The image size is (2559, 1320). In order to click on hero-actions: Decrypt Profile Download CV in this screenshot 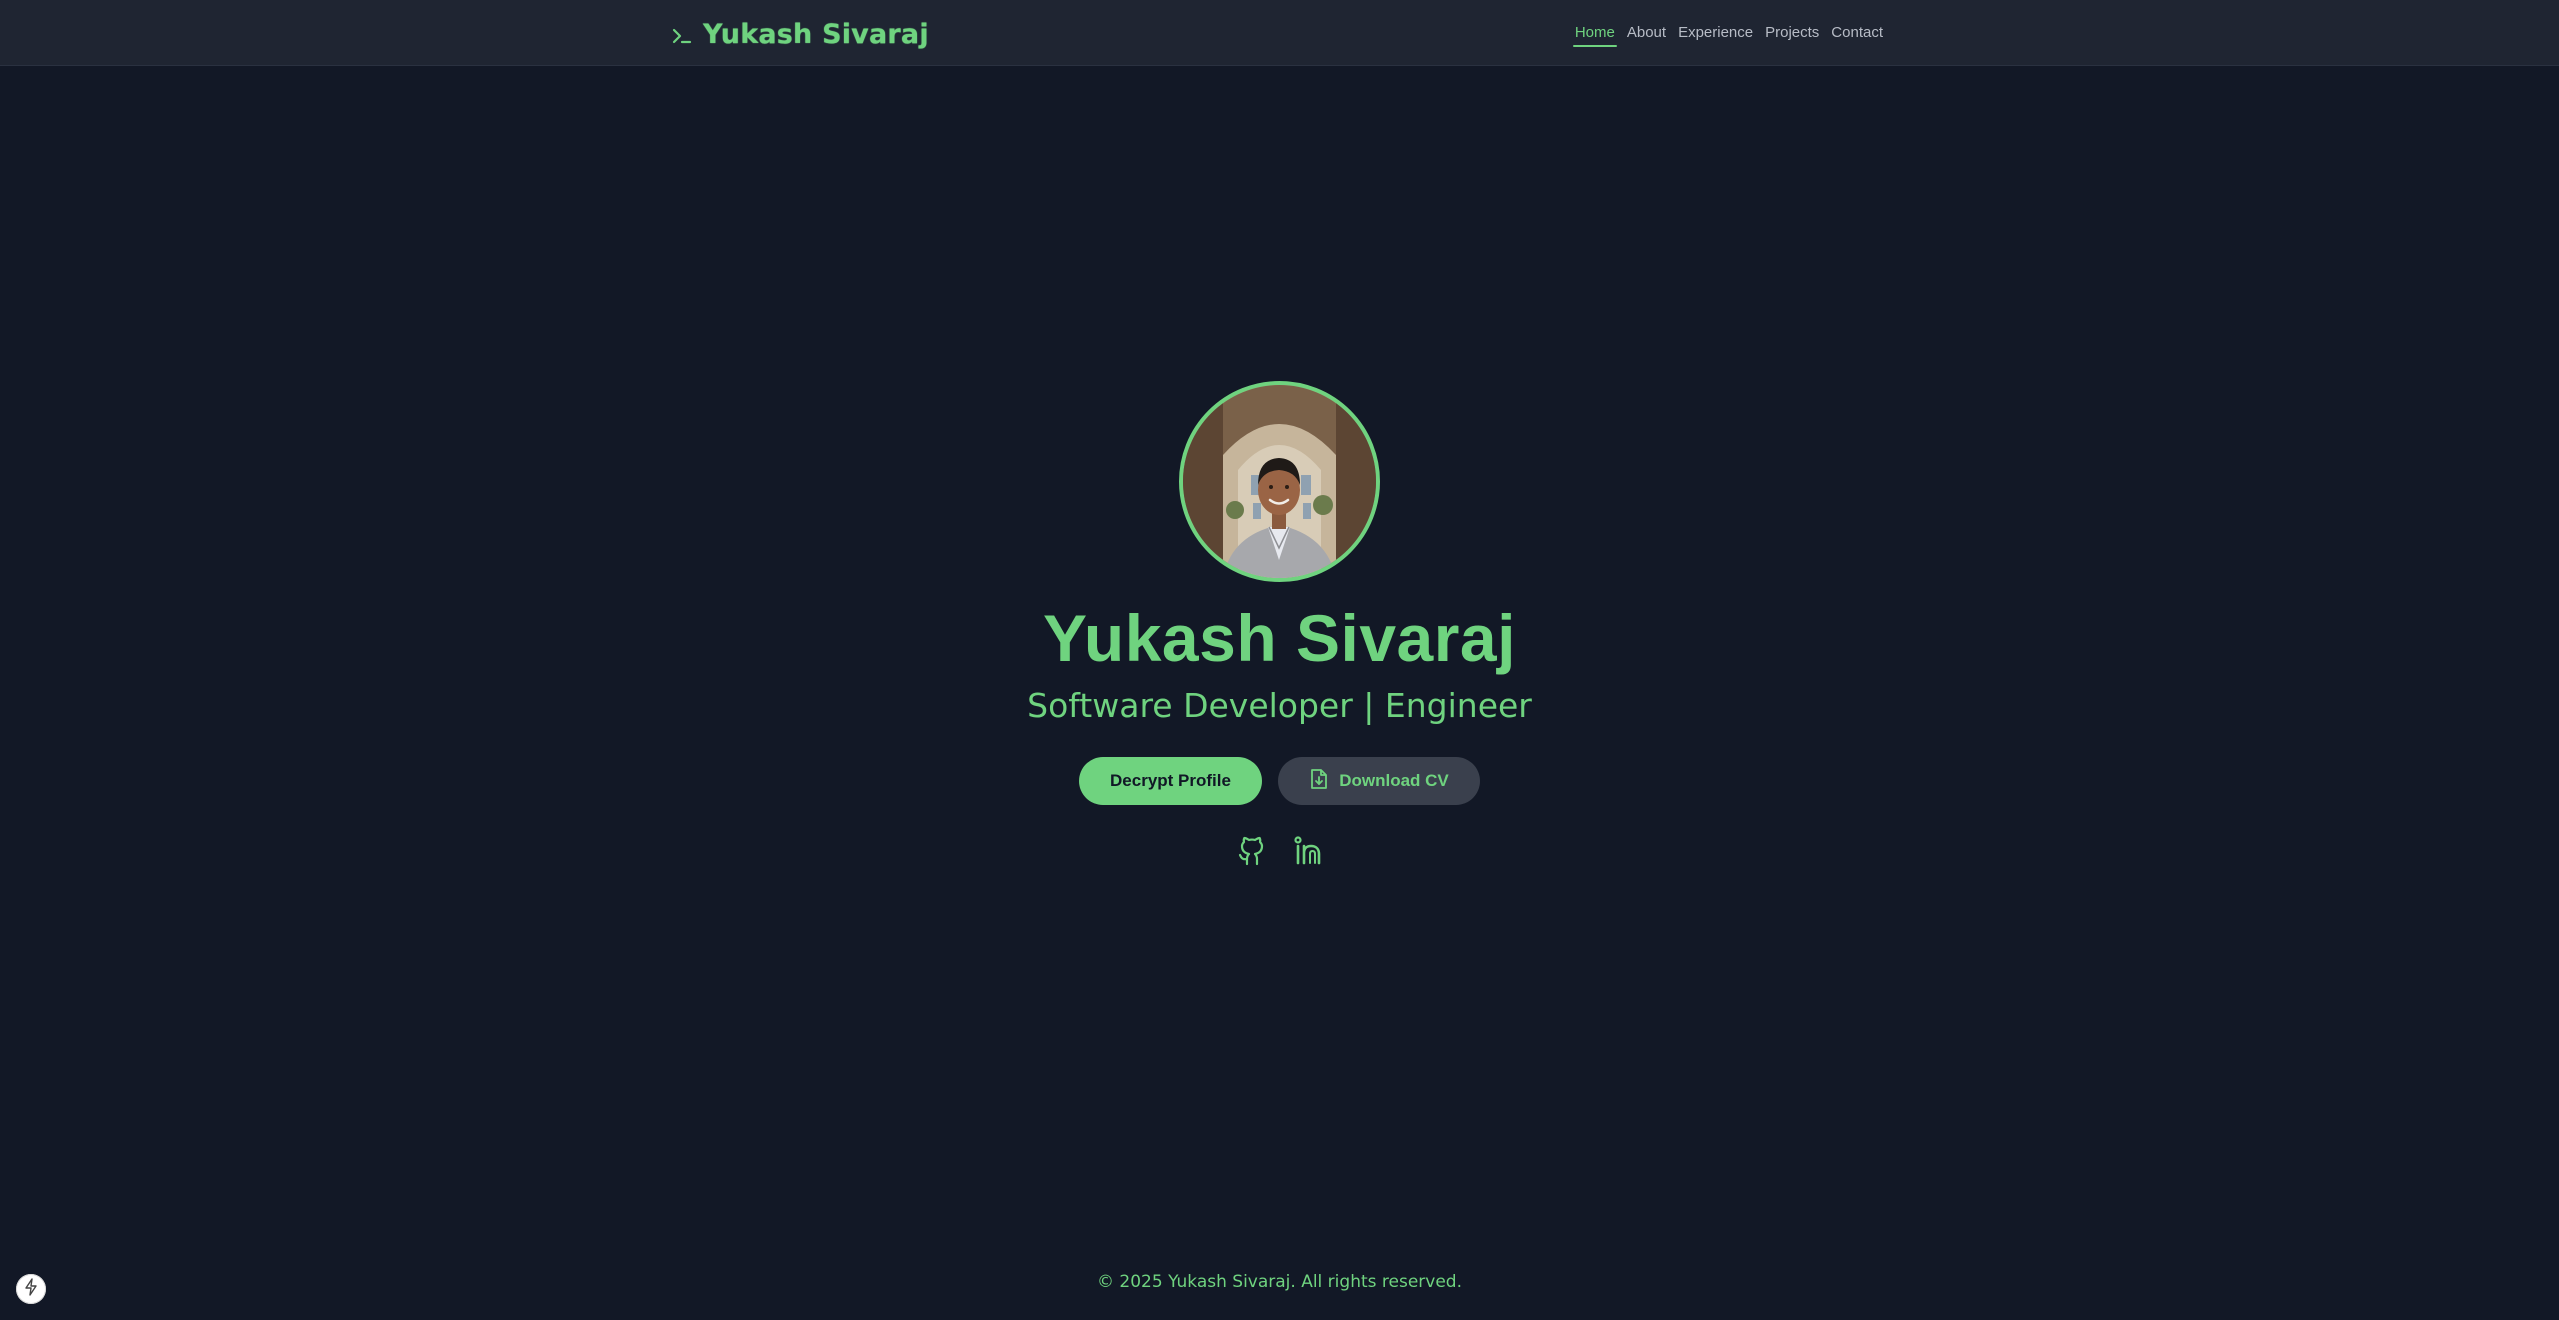, I will do `click(1279, 781)`.